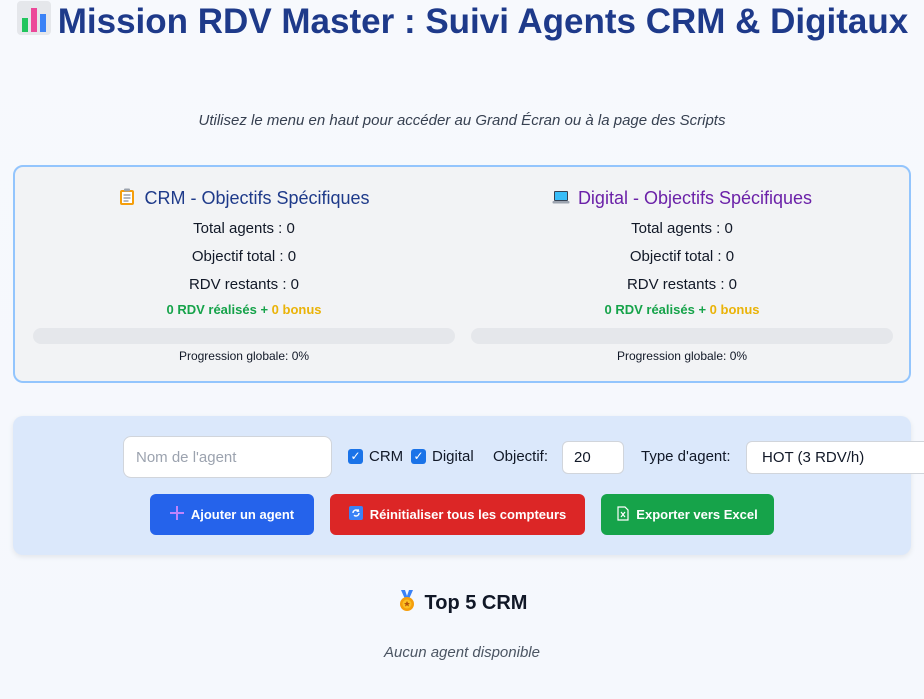 The width and height of the screenshot is (924, 699). What do you see at coordinates (296, 309) in the screenshot?
I see `crm-bonus: 0 bonus` at bounding box center [296, 309].